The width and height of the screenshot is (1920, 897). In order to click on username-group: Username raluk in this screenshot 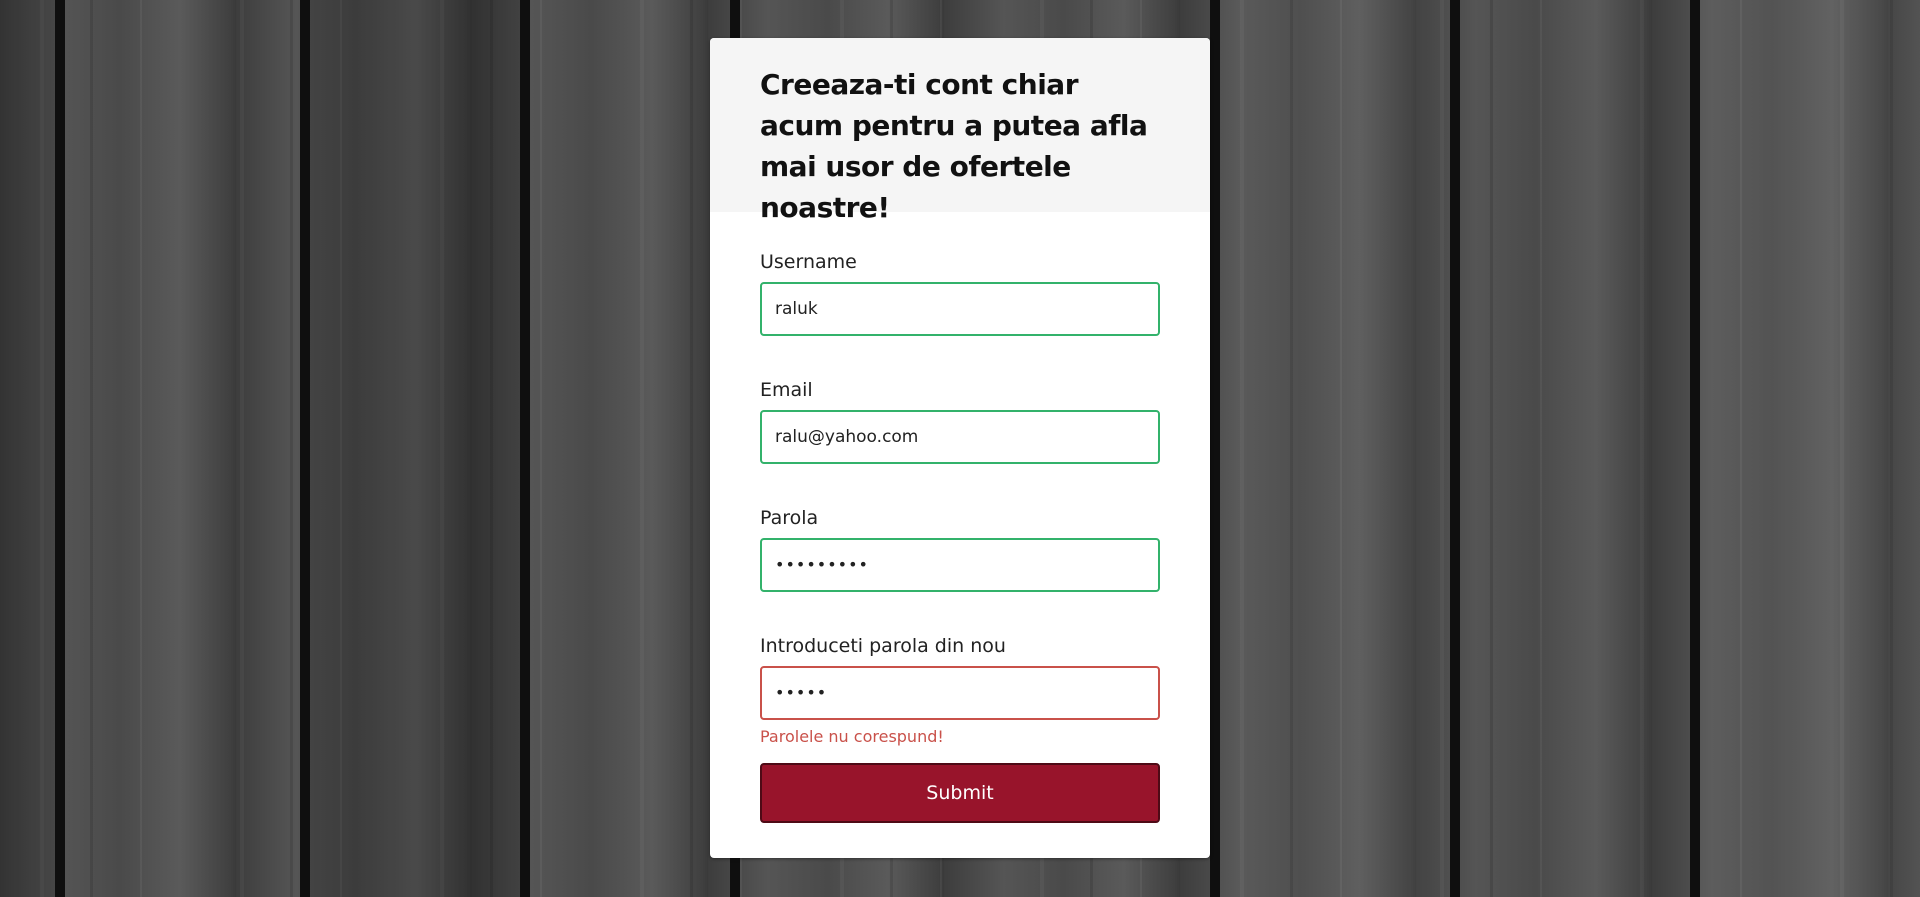, I will do `click(960, 292)`.